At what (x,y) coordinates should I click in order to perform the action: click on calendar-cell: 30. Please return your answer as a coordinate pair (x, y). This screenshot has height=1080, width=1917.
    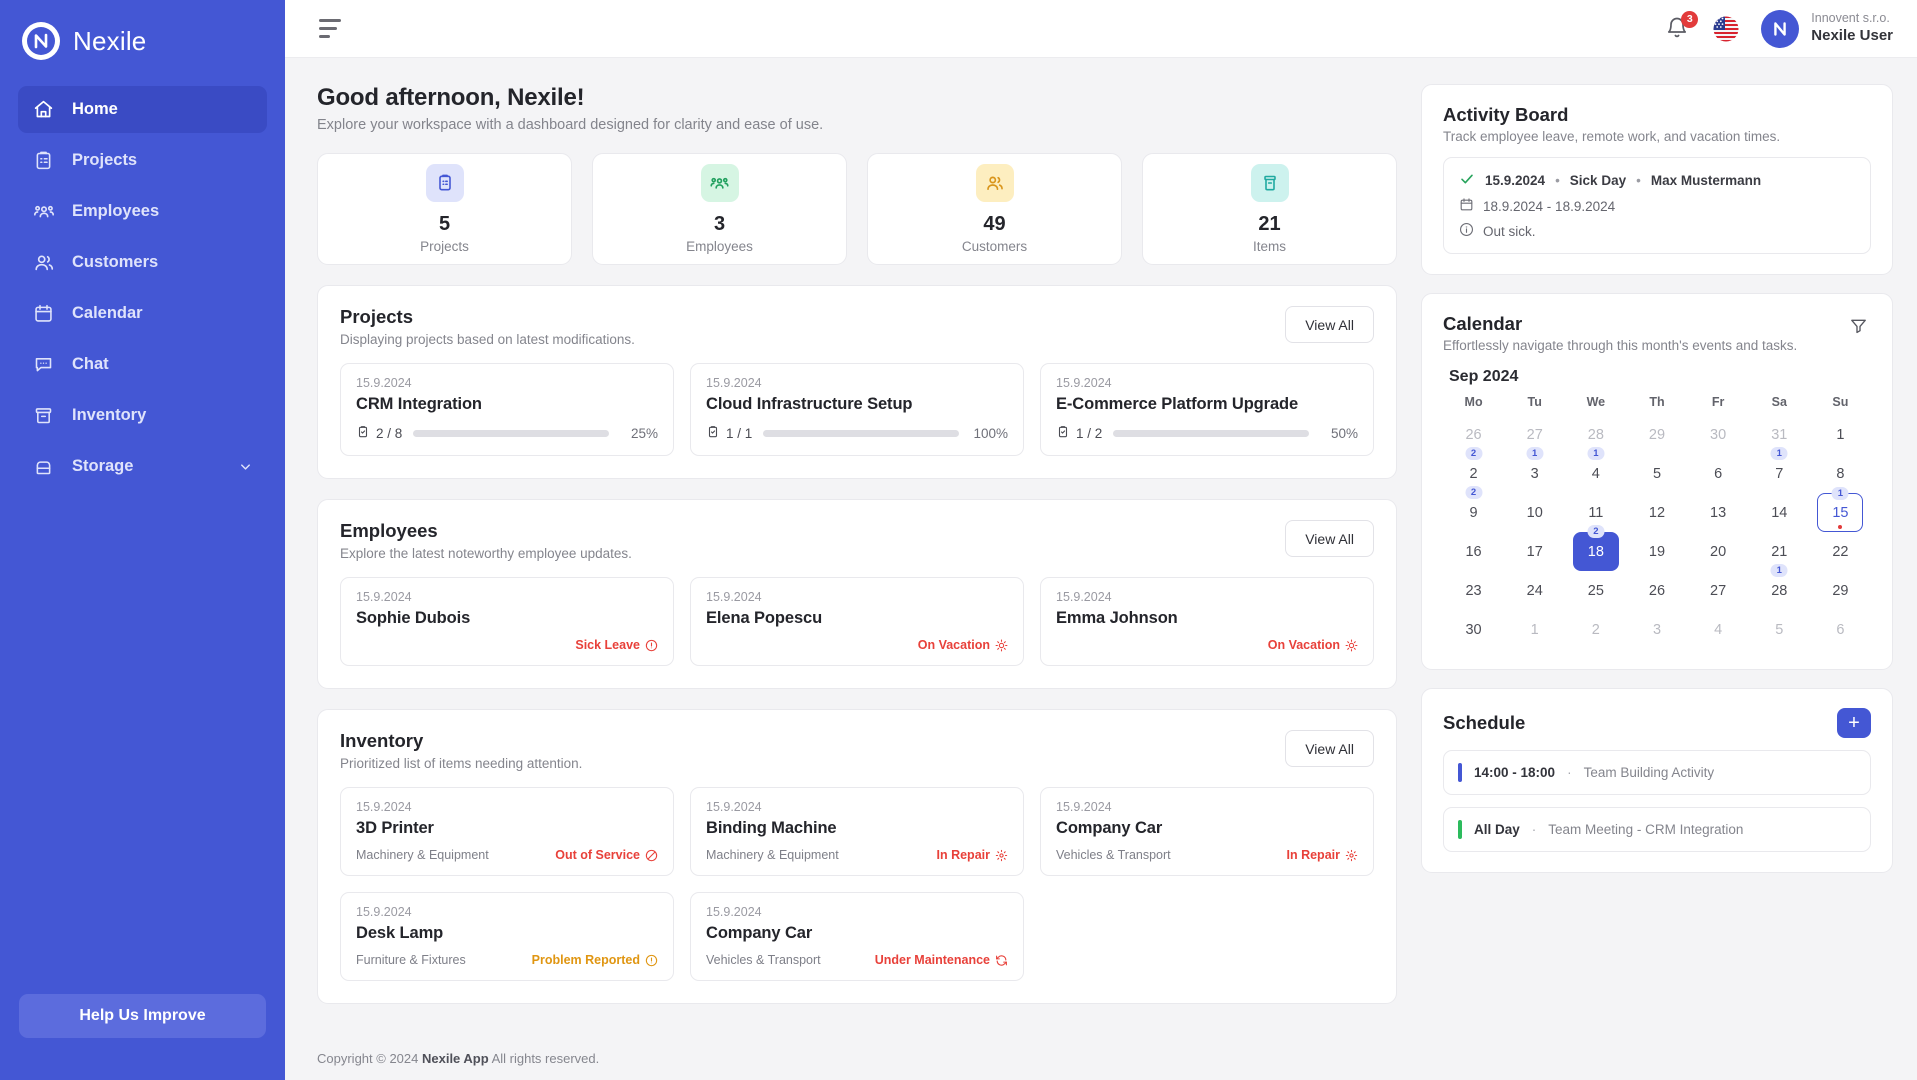
    Looking at the image, I should click on (1473, 629).